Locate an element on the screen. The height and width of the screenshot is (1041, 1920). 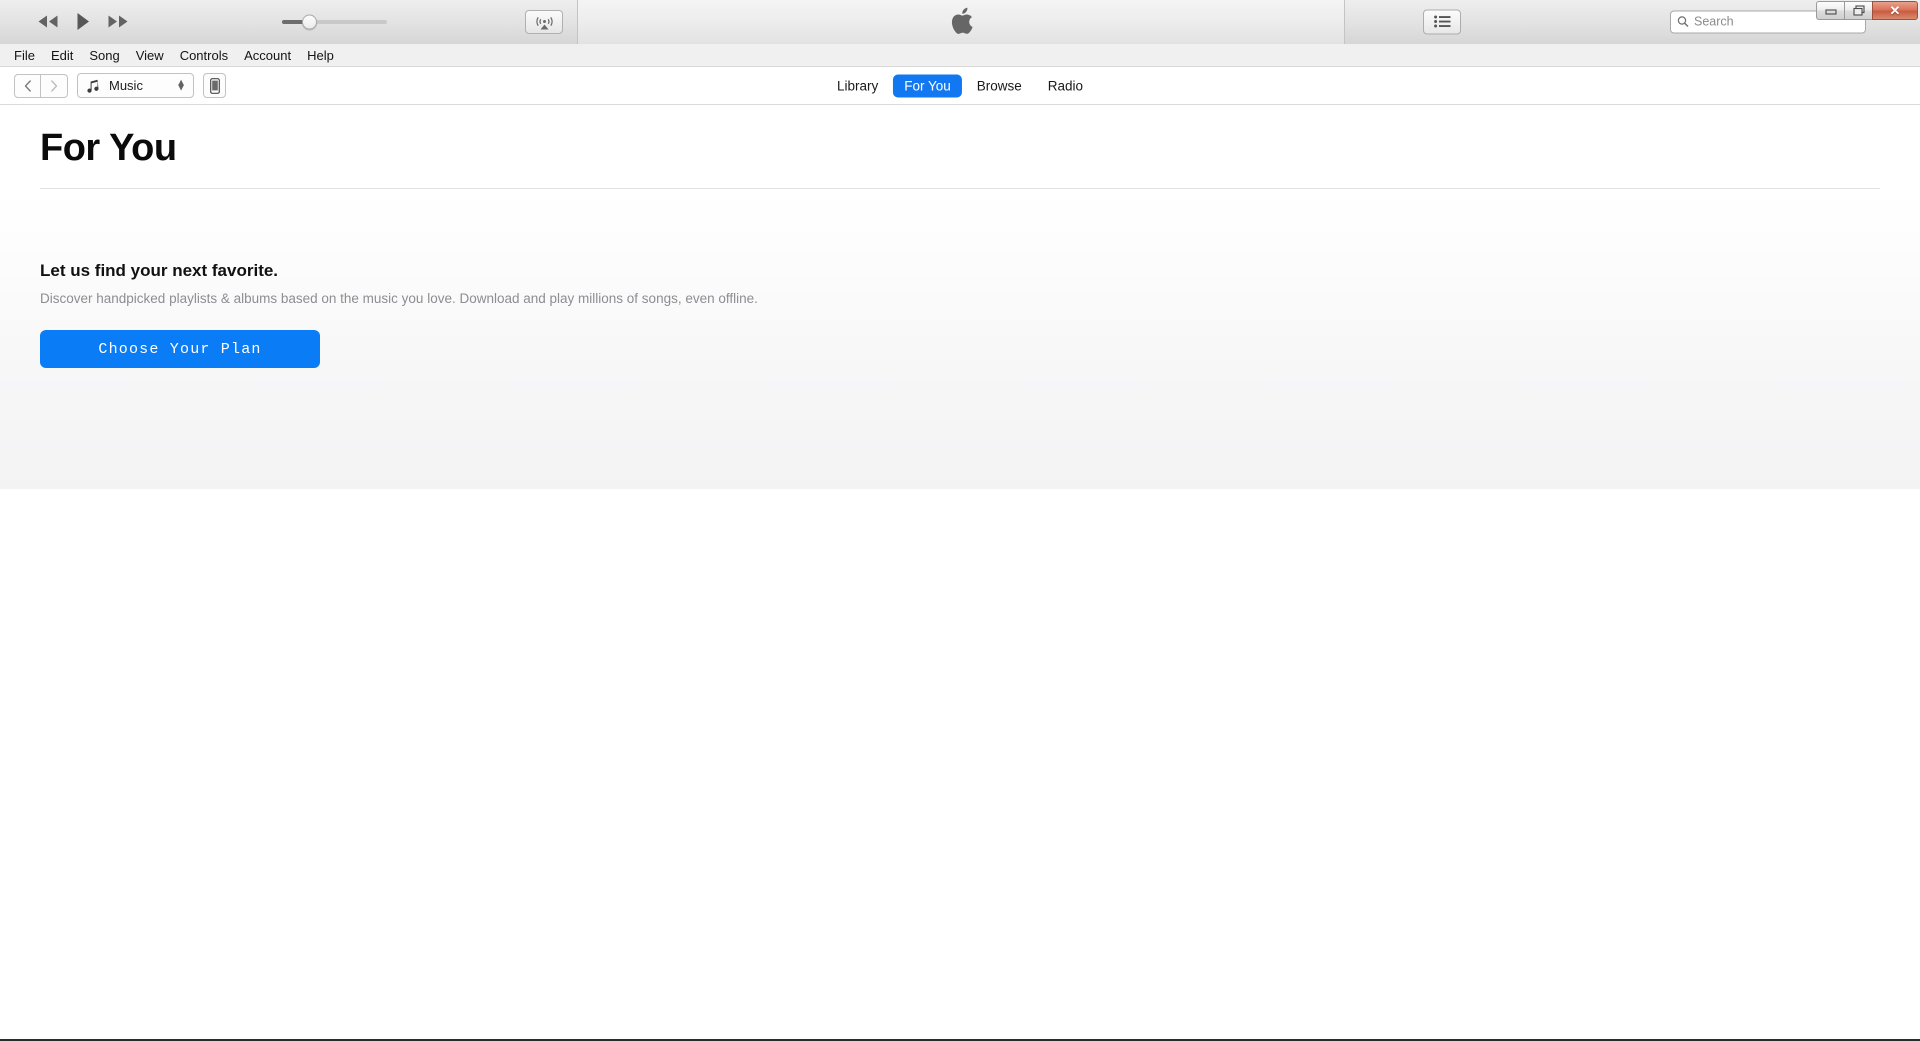
page-title: For You is located at coordinates (108, 148).